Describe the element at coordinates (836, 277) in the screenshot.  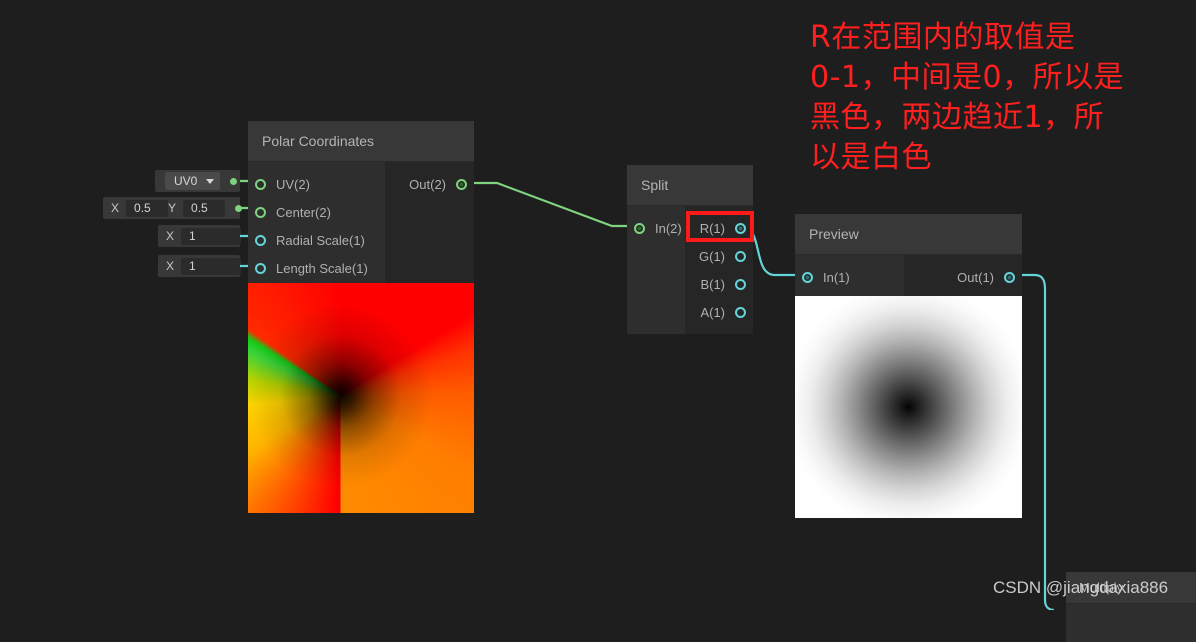
I see `port-label-preview-in: In(1)` at that location.